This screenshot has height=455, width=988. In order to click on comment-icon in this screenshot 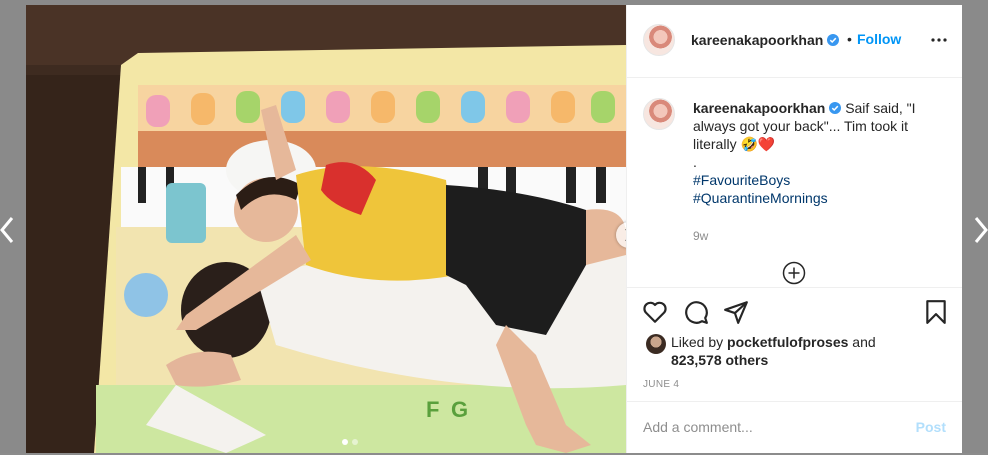, I will do `click(696, 312)`.